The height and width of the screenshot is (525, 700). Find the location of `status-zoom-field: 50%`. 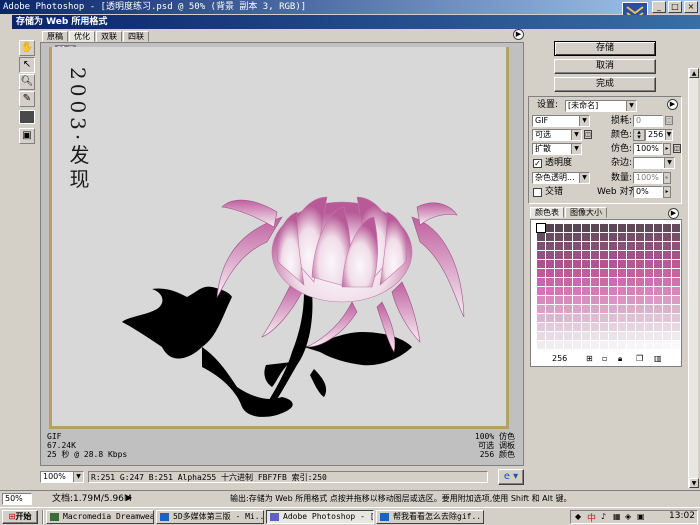

status-zoom-field: 50% is located at coordinates (17, 499).